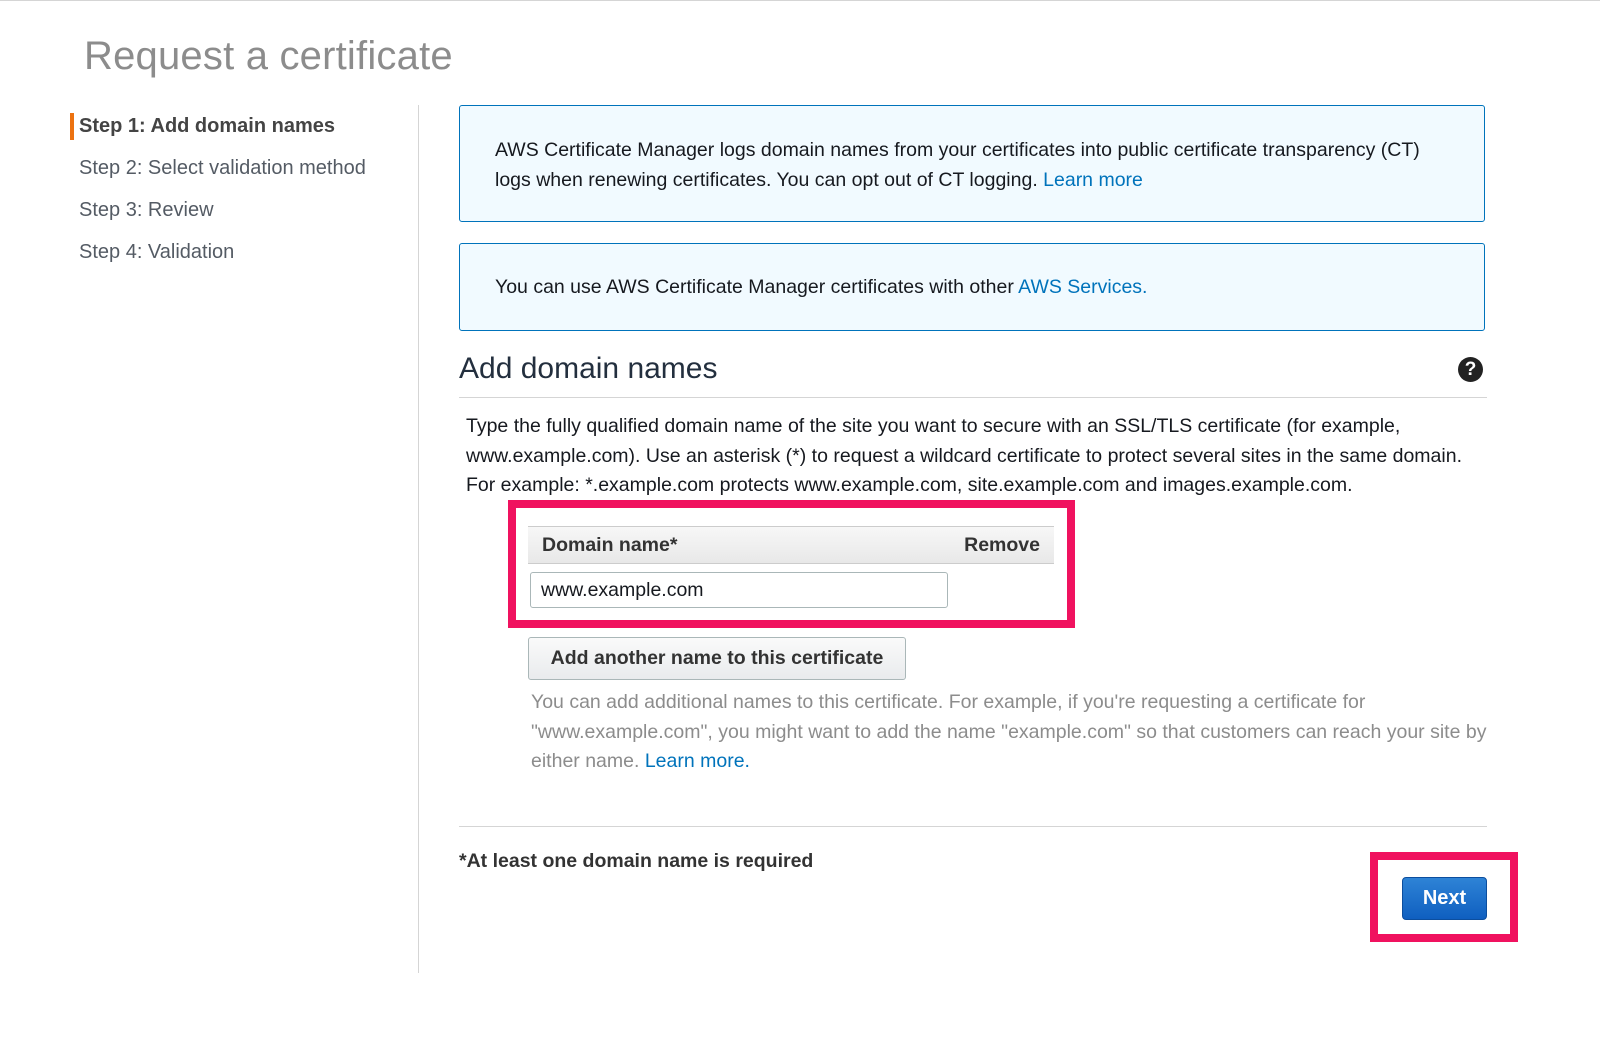 This screenshot has width=1600, height=1051. Describe the element at coordinates (1093, 180) in the screenshot. I see `ct-learn-more-link: Learn more` at that location.